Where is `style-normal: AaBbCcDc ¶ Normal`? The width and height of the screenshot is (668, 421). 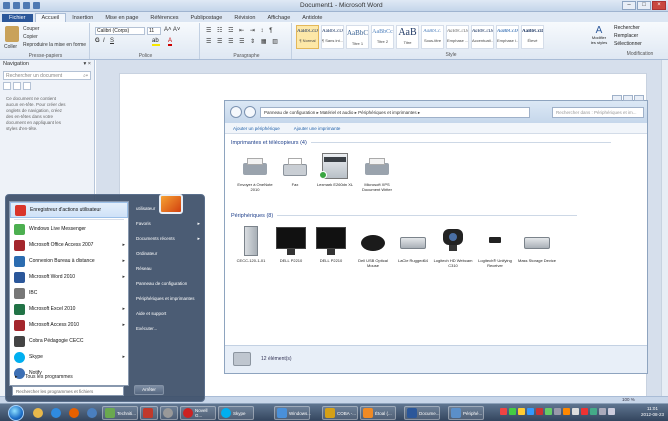
style-normal: AaBbCcDc ¶ Normal is located at coordinates (307, 37).